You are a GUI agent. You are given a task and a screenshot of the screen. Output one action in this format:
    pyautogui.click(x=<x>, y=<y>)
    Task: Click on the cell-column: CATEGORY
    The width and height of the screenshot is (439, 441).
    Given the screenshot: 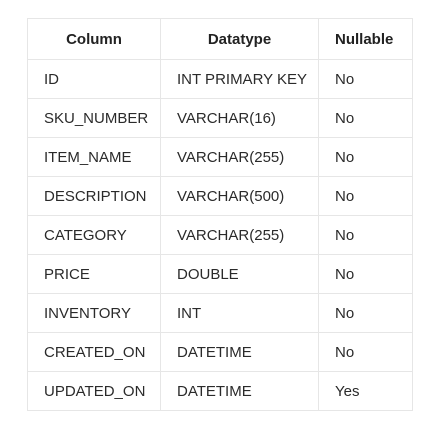 What is the action you would take?
    pyautogui.click(x=94, y=235)
    